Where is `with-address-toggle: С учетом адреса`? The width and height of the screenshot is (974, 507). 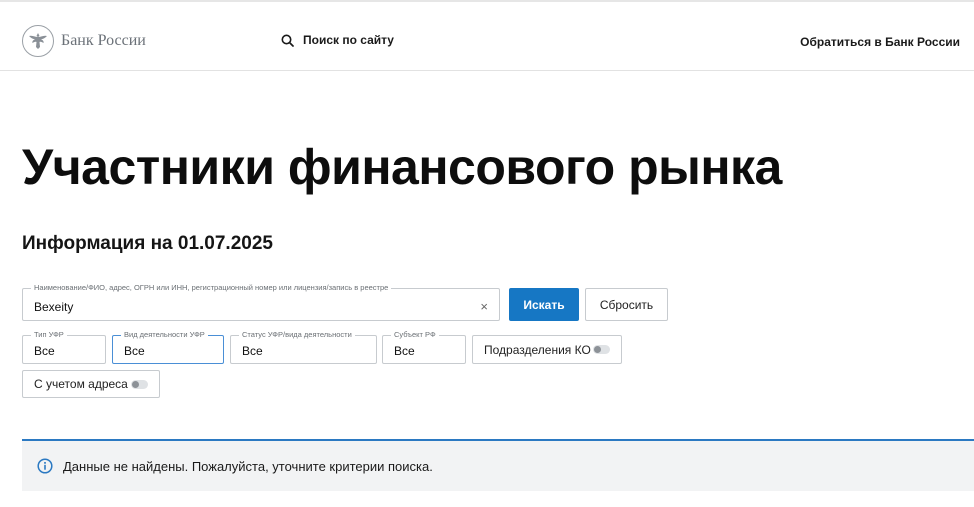
with-address-toggle: С учетом адреса is located at coordinates (91, 384).